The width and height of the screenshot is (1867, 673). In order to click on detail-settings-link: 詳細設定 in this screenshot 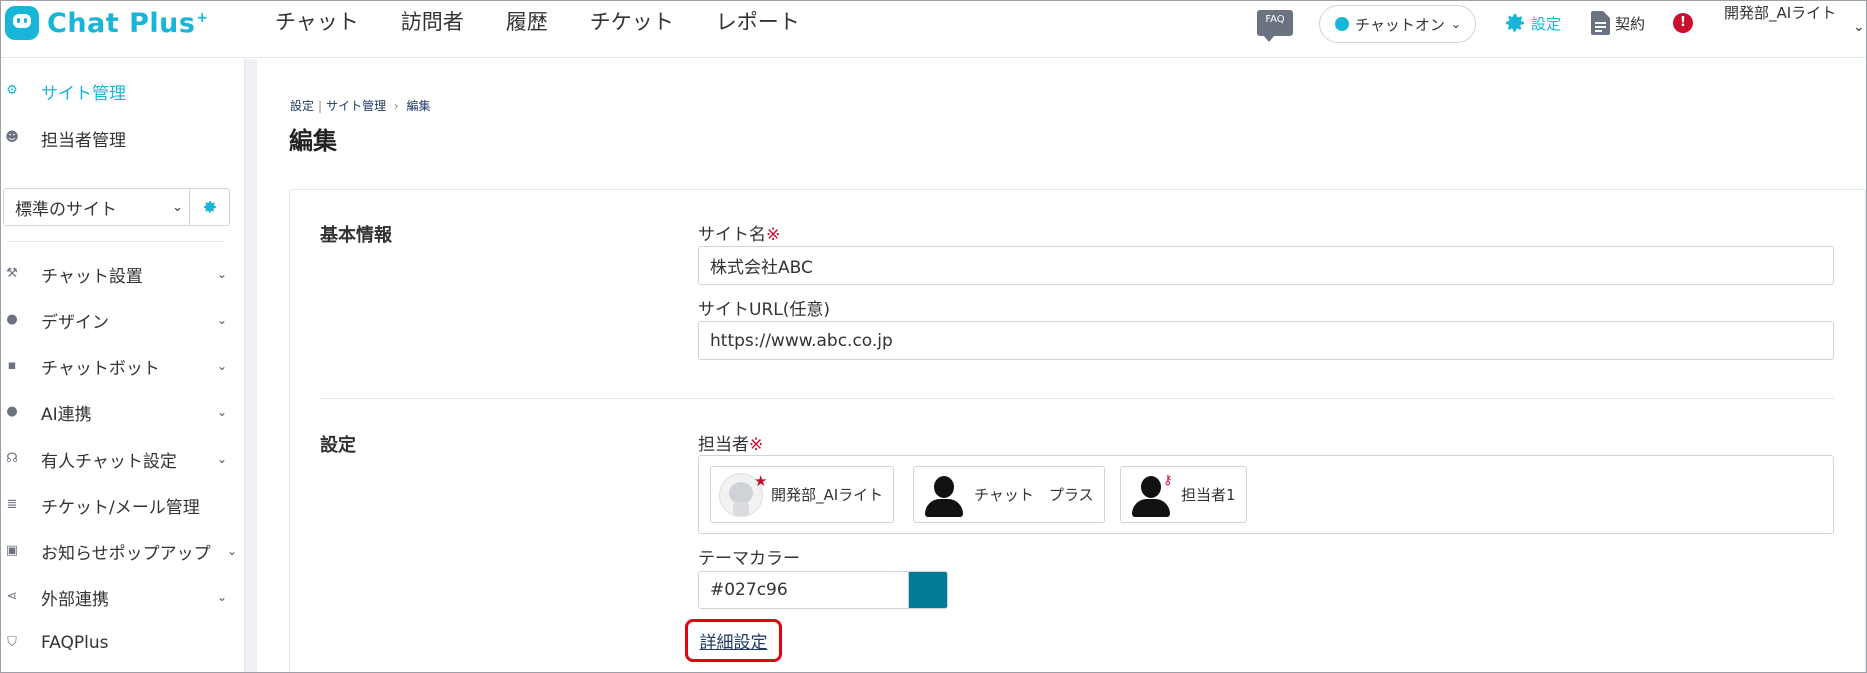, I will do `click(734, 640)`.